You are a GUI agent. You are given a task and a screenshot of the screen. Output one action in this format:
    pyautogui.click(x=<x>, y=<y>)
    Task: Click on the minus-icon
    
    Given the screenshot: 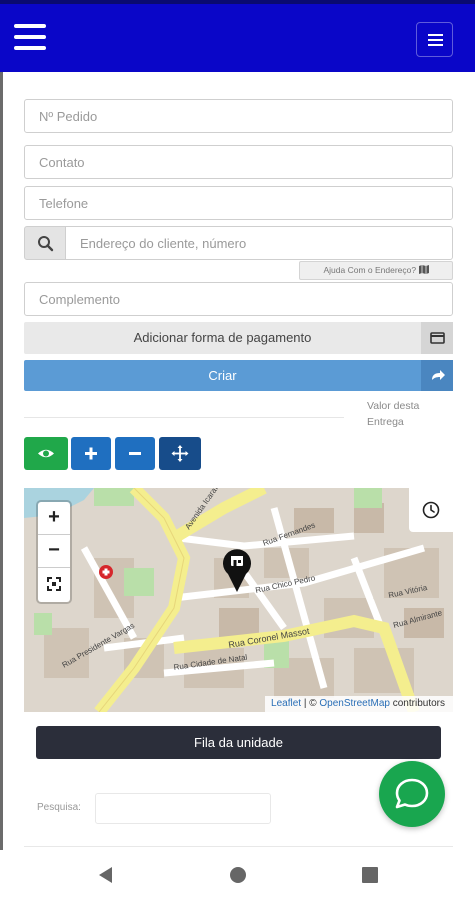 What is the action you would take?
    pyautogui.click(x=135, y=453)
    